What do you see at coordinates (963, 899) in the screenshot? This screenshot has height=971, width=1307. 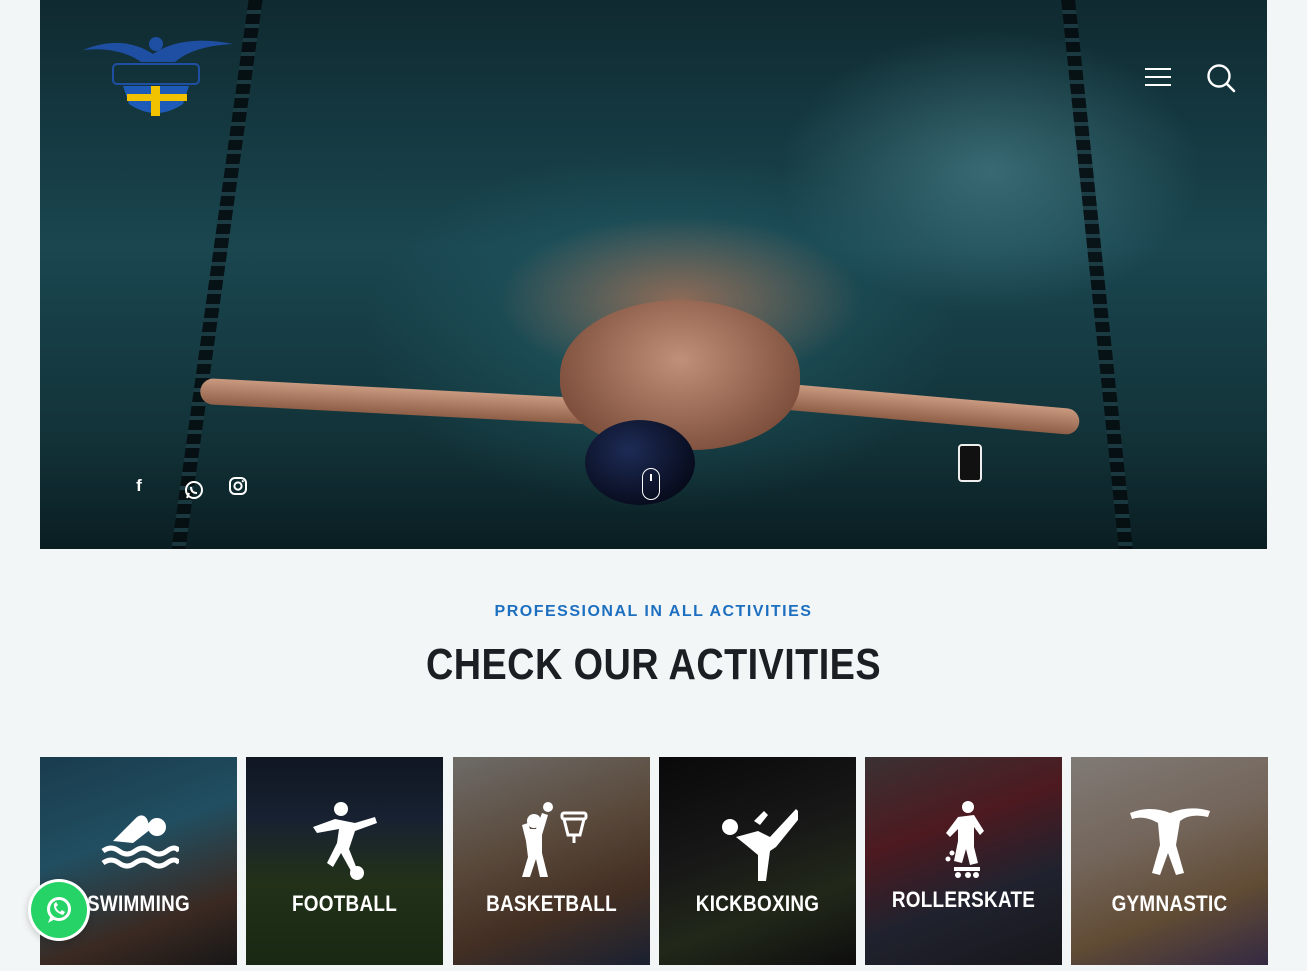 I see `activity-label: ROLLERSKATE` at bounding box center [963, 899].